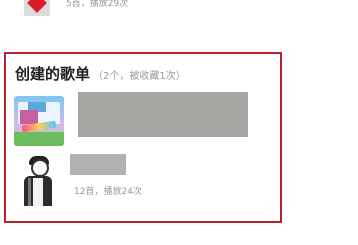 The height and width of the screenshot is (245, 358). Describe the element at coordinates (108, 192) in the screenshot. I see `playlist-meta: 12首，播放24次` at that location.